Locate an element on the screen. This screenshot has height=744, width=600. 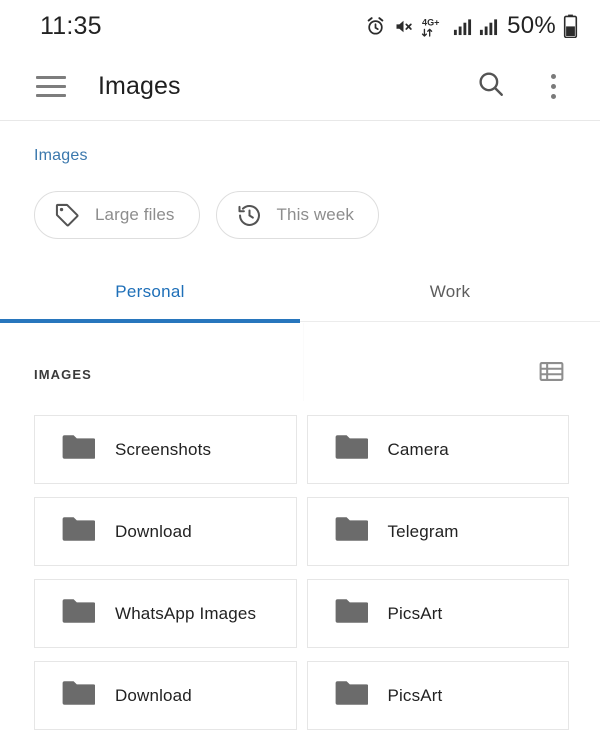
svg-text: 4G+ is located at coordinates (430, 22).